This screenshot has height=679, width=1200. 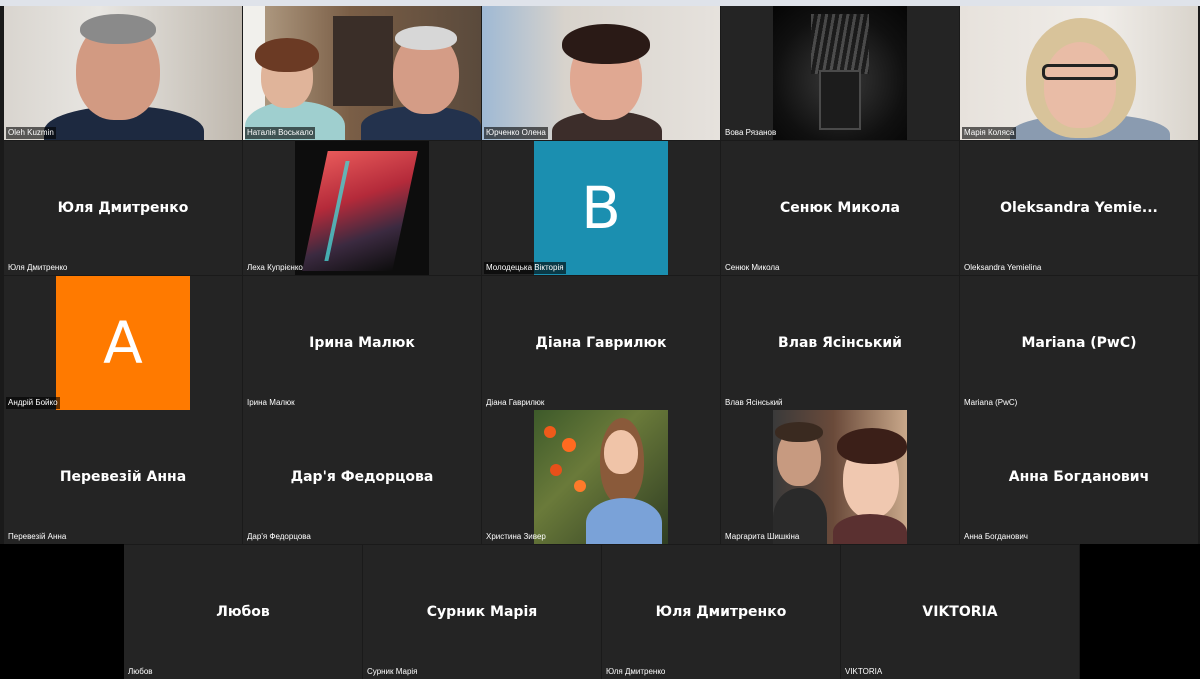 I want to click on participant-display-name: Анна Богданович, so click(x=1079, y=477).